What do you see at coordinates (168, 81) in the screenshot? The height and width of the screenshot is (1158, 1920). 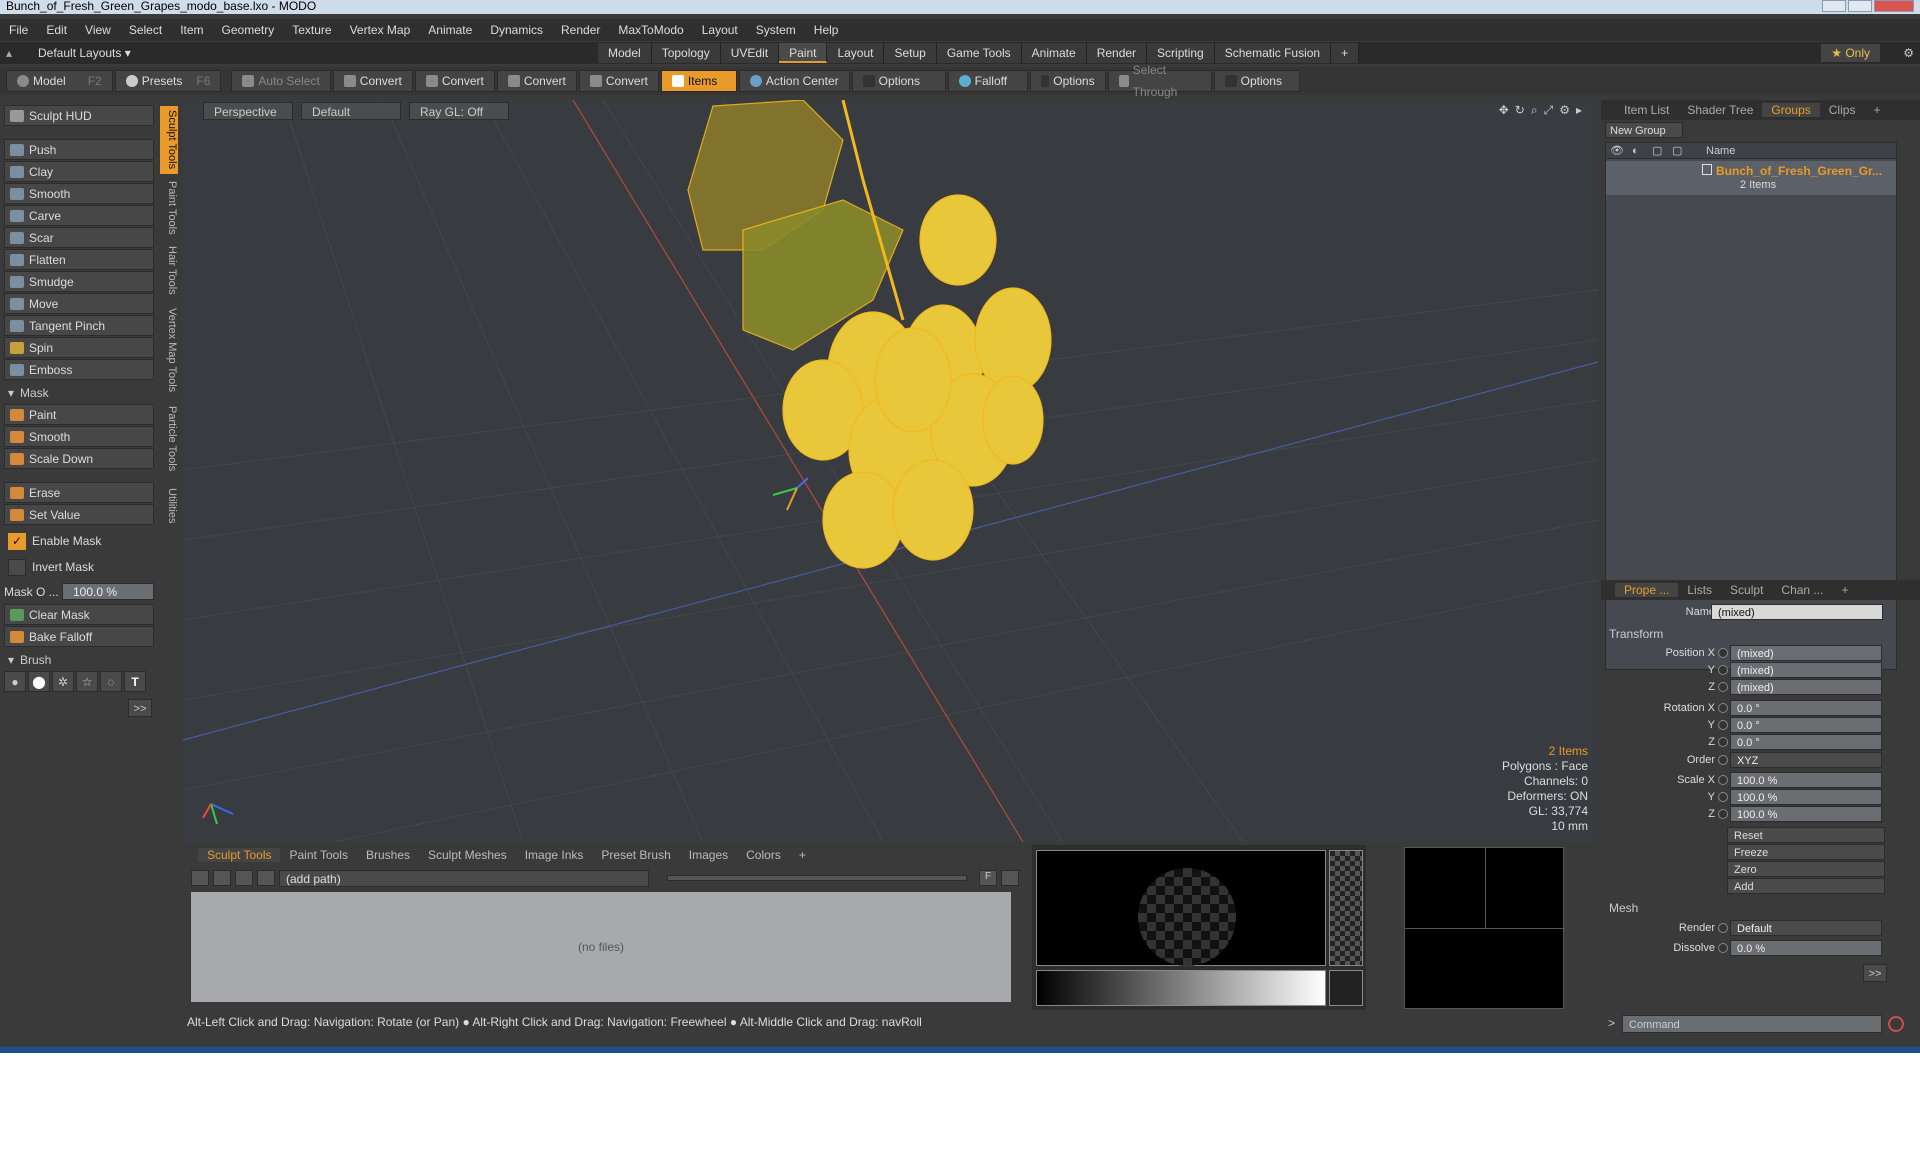 I see `presets-button: Presets F6` at bounding box center [168, 81].